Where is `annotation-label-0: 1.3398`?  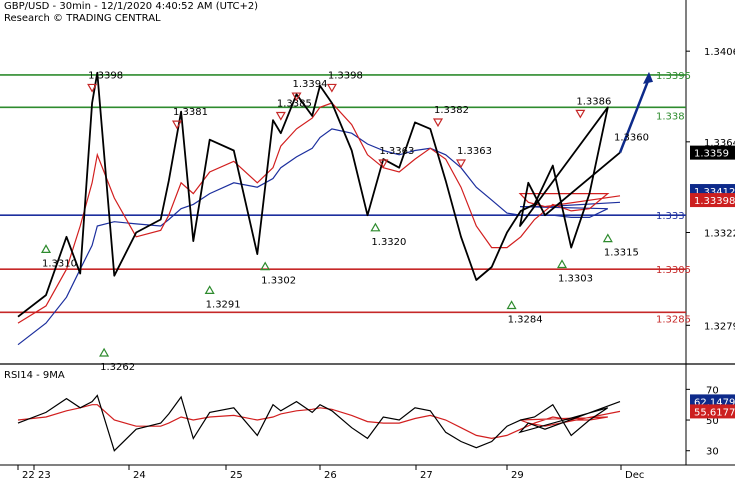
annotation-label-0: 1.3398 is located at coordinates (105, 75).